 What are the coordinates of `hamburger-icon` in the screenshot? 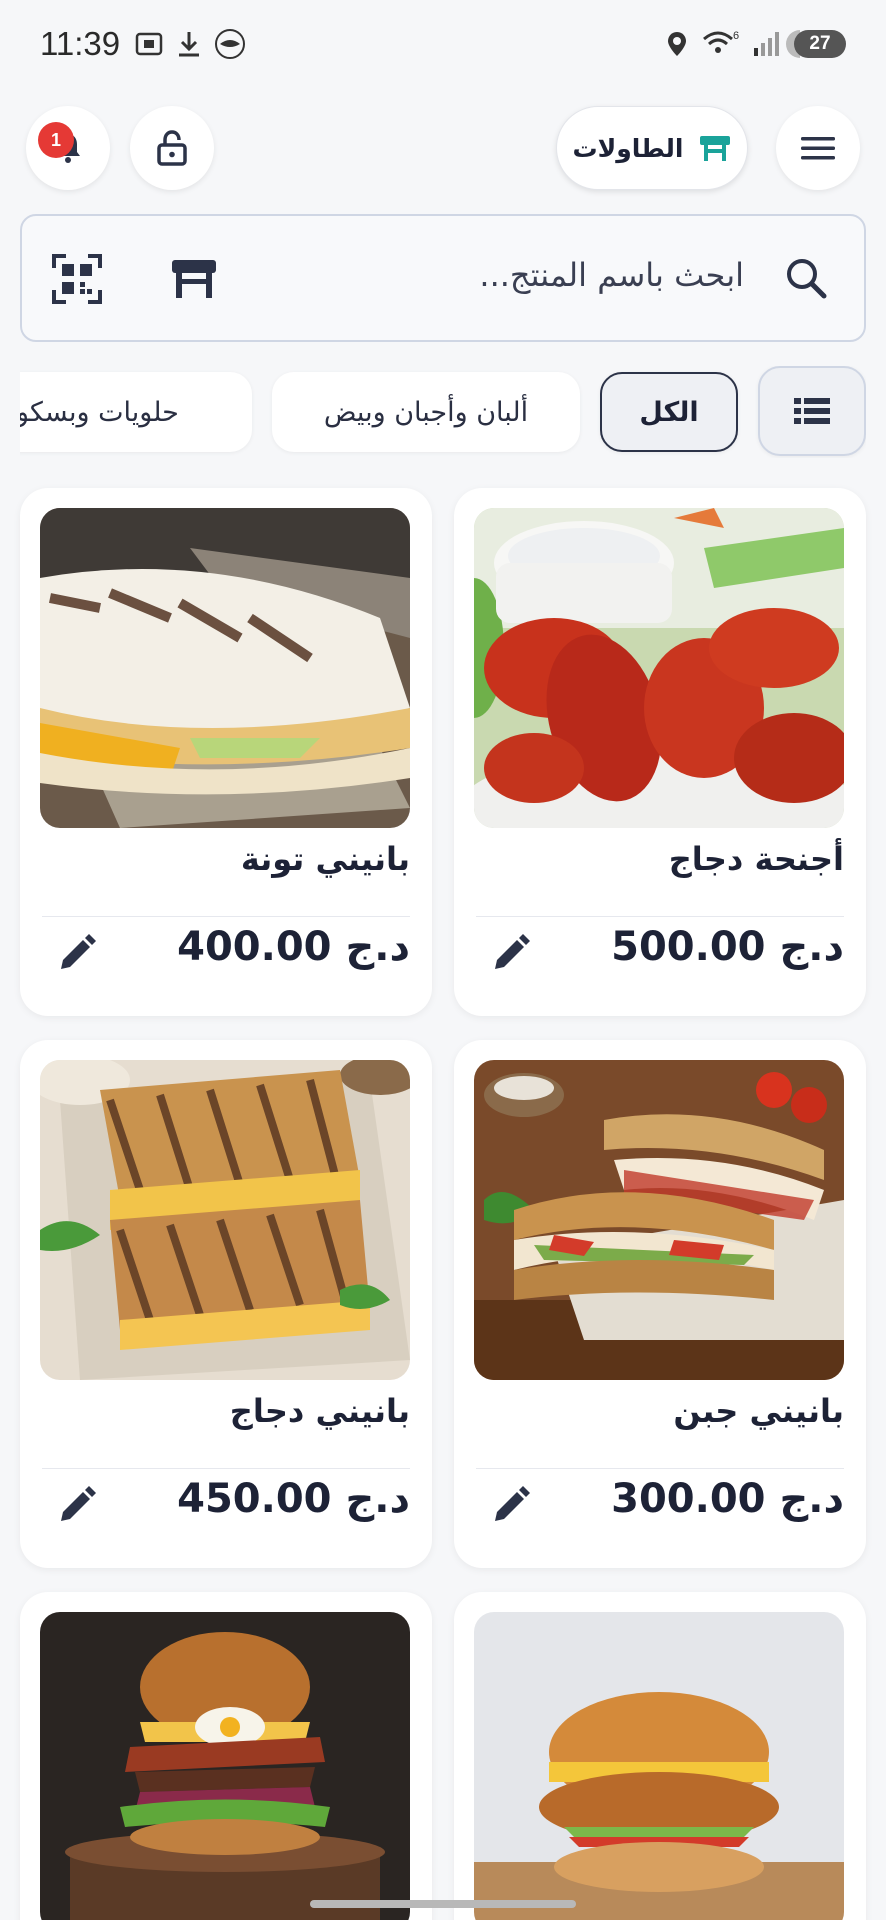 It's located at (818, 148).